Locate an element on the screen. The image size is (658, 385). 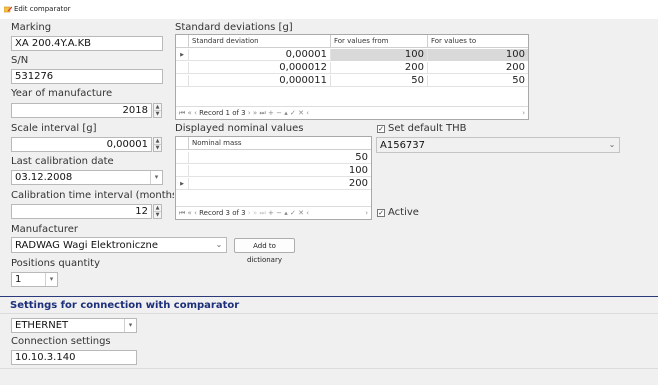
table-row: 0,000012 200 200 is located at coordinates (352, 68).